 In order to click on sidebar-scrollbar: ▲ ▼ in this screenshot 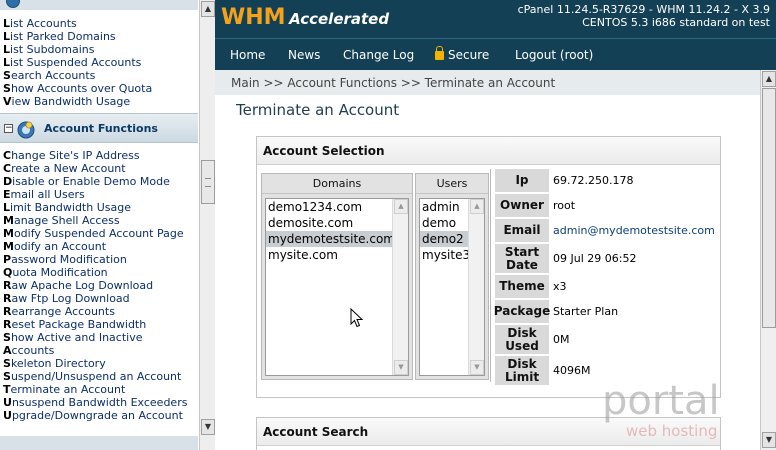, I will do `click(207, 225)`.